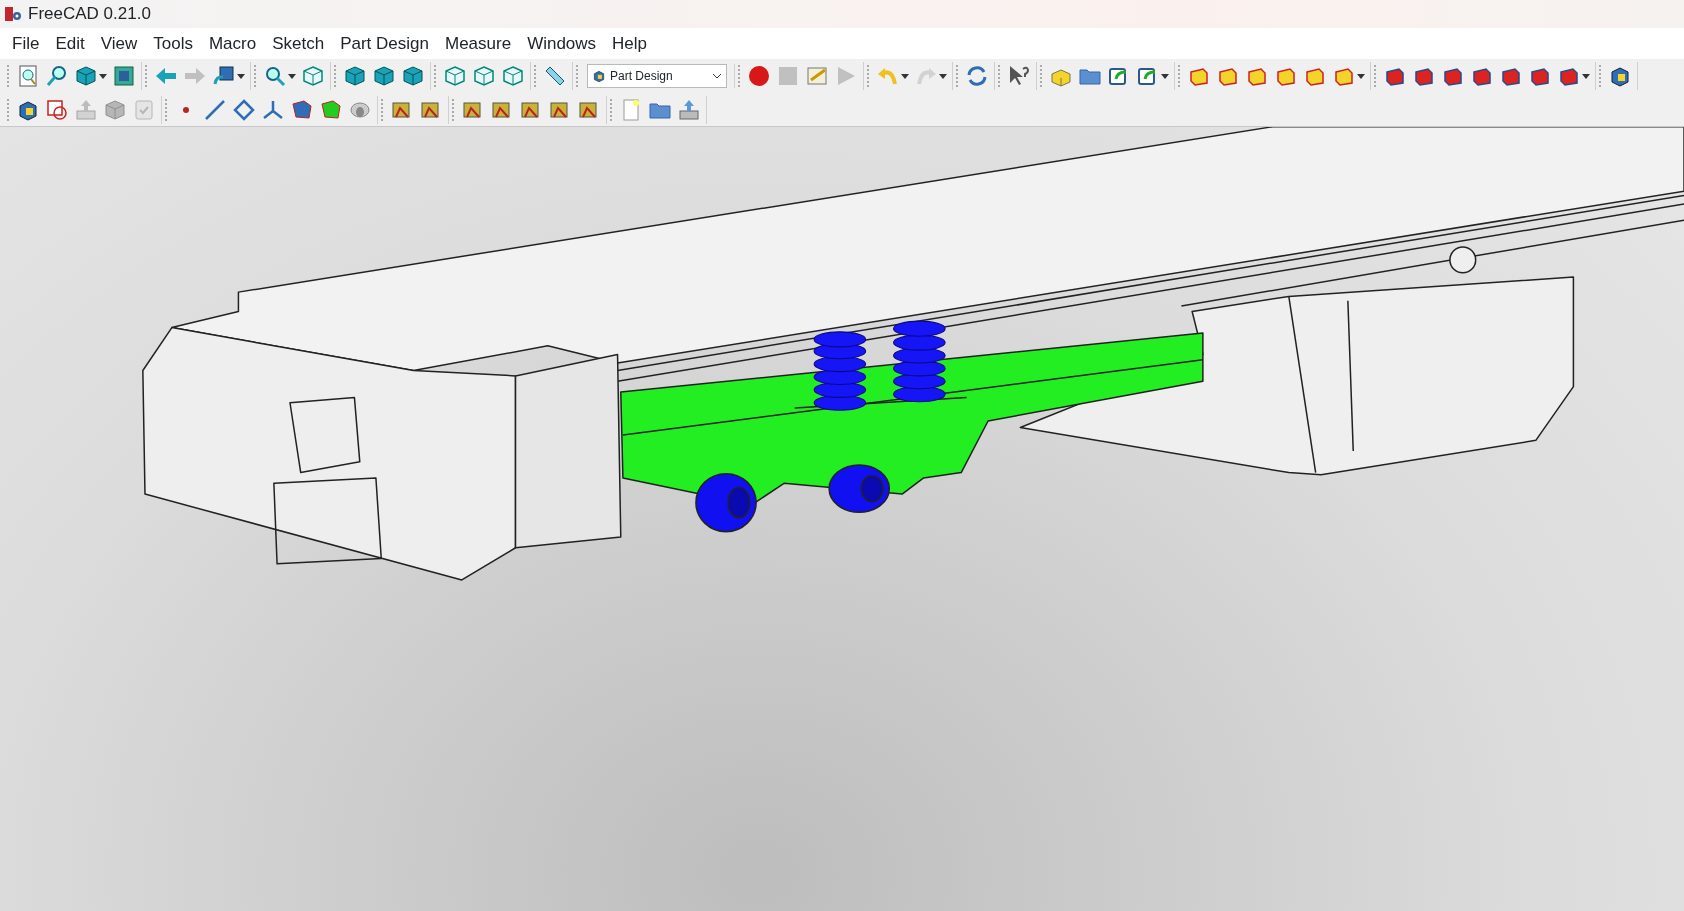 Image resolution: width=1684 pixels, height=911 pixels. What do you see at coordinates (1019, 76) in the screenshot?
I see `pointer-icon` at bounding box center [1019, 76].